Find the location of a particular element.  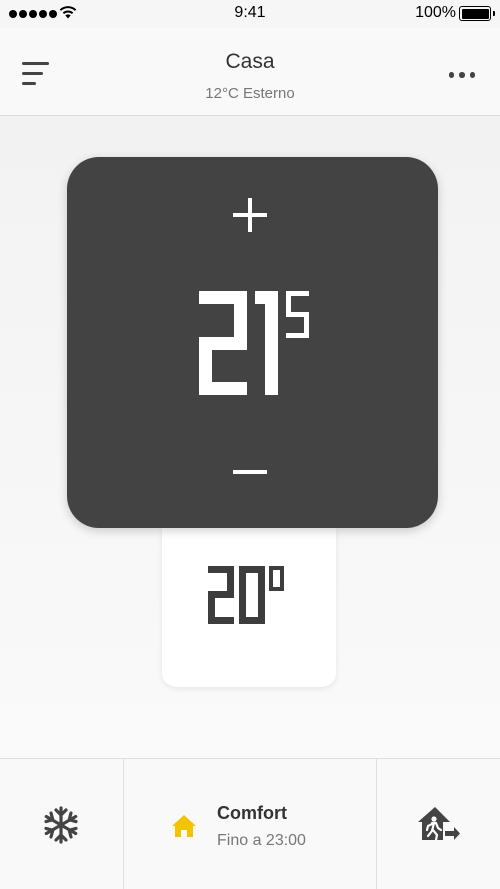

battery-percentage: 100% is located at coordinates (435, 12).